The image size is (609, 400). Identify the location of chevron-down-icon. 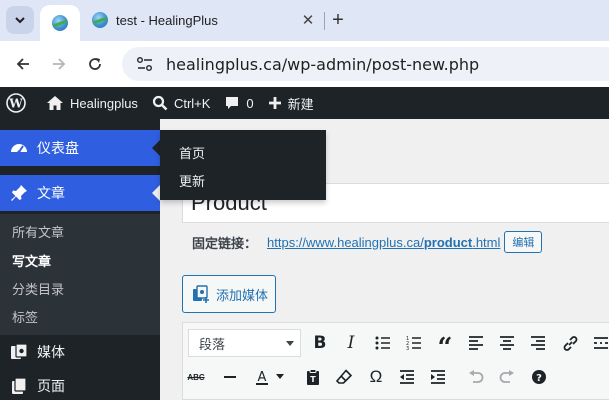
(20, 20).